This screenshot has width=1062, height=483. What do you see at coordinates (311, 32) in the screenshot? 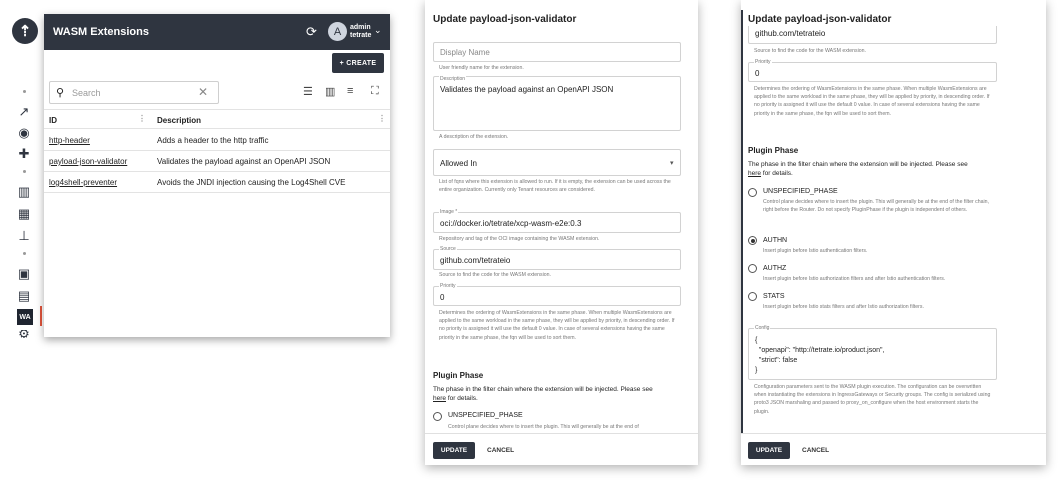
I see `refresh-icon: ⟳` at bounding box center [311, 32].